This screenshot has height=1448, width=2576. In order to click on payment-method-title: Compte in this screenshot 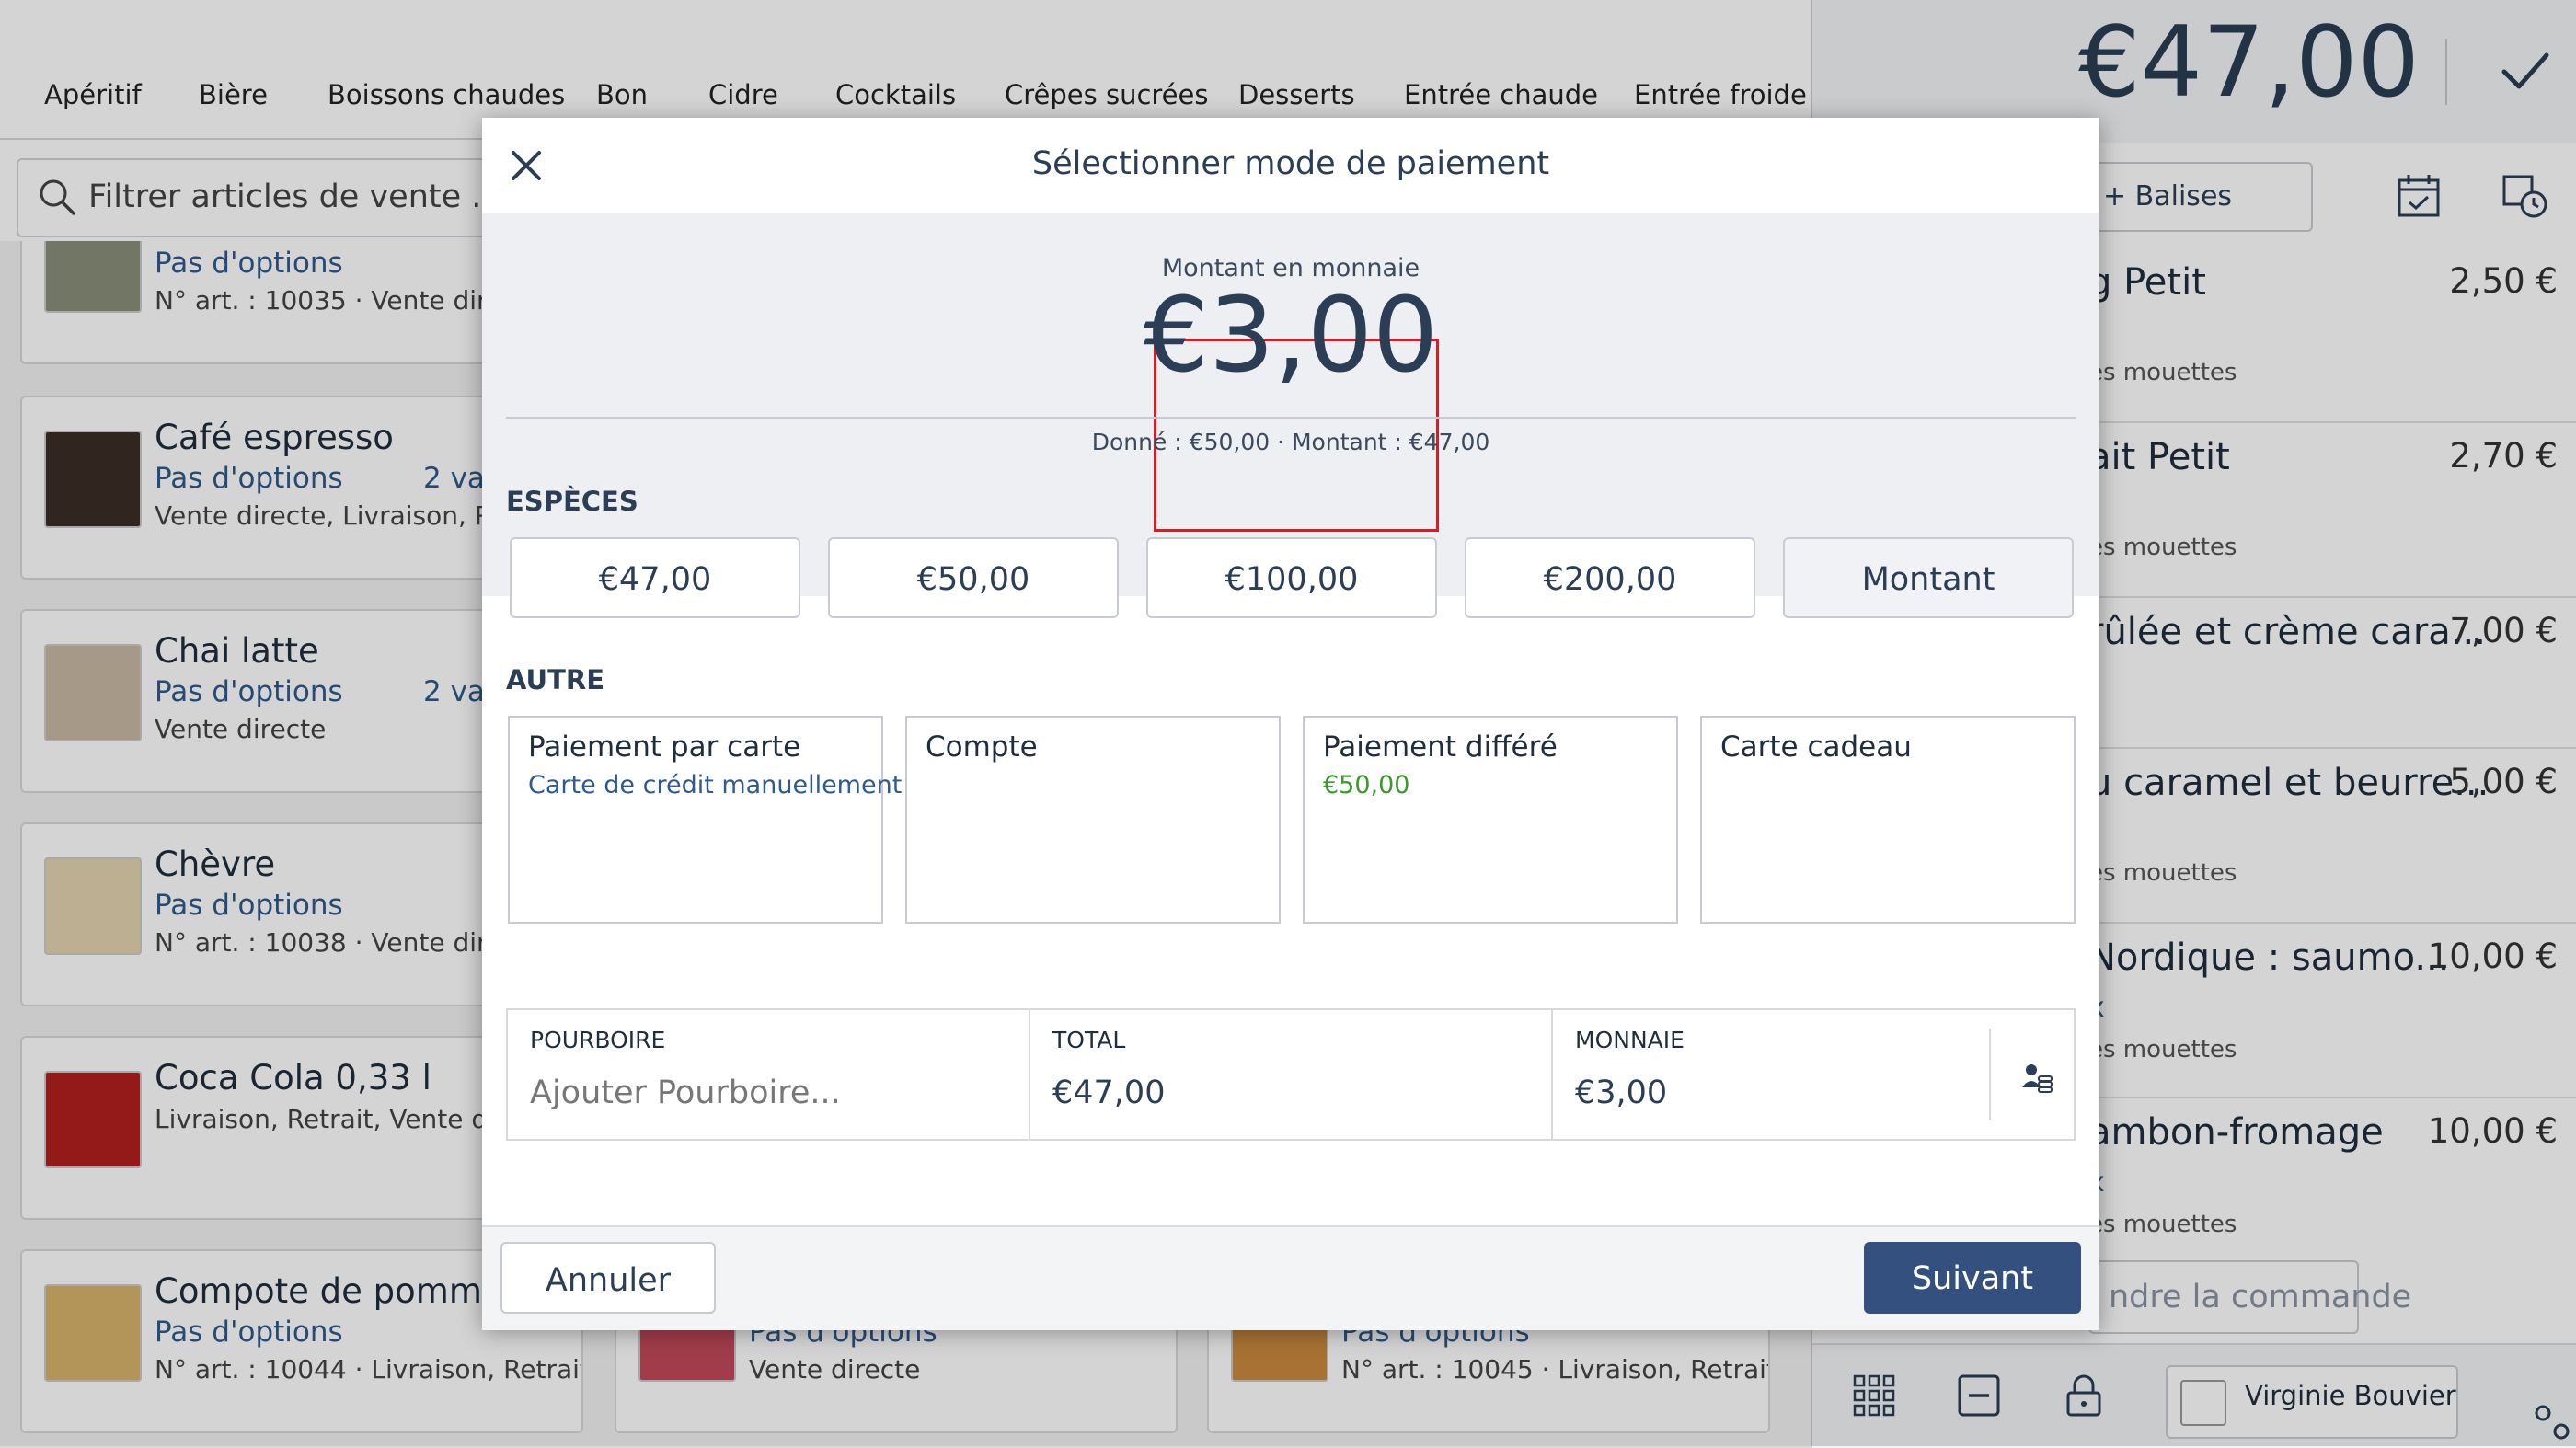, I will do `click(982, 747)`.